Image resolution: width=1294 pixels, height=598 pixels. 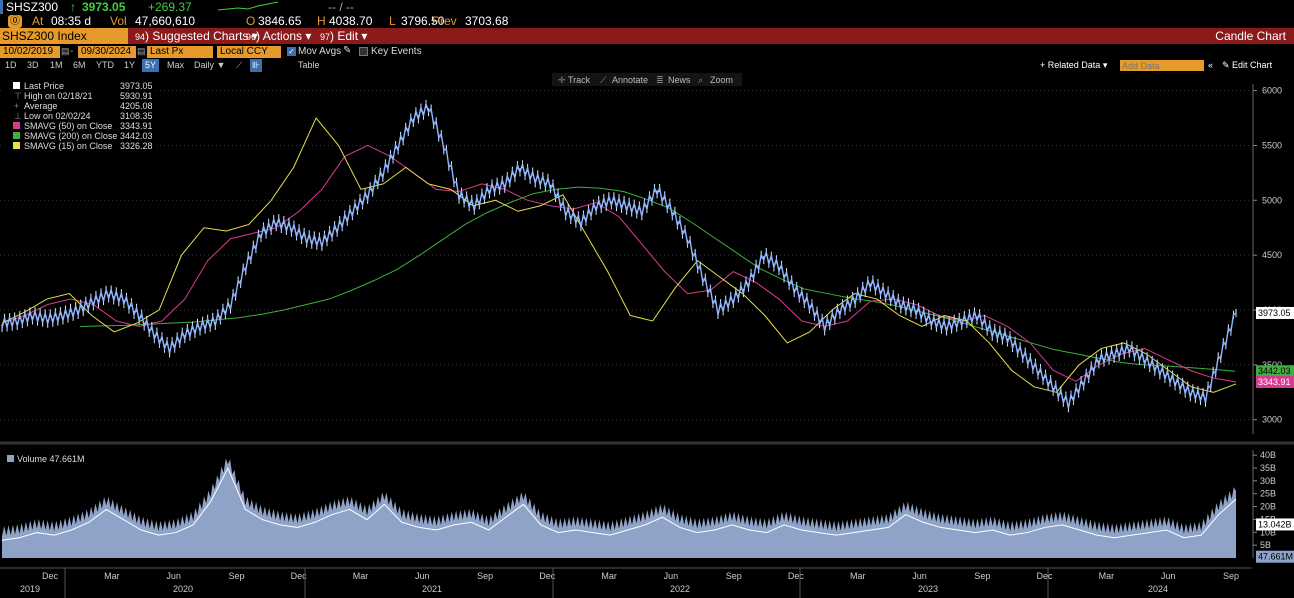 What do you see at coordinates (51, 459) in the screenshot?
I see `volume-legend-label: Volume 47.661M` at bounding box center [51, 459].